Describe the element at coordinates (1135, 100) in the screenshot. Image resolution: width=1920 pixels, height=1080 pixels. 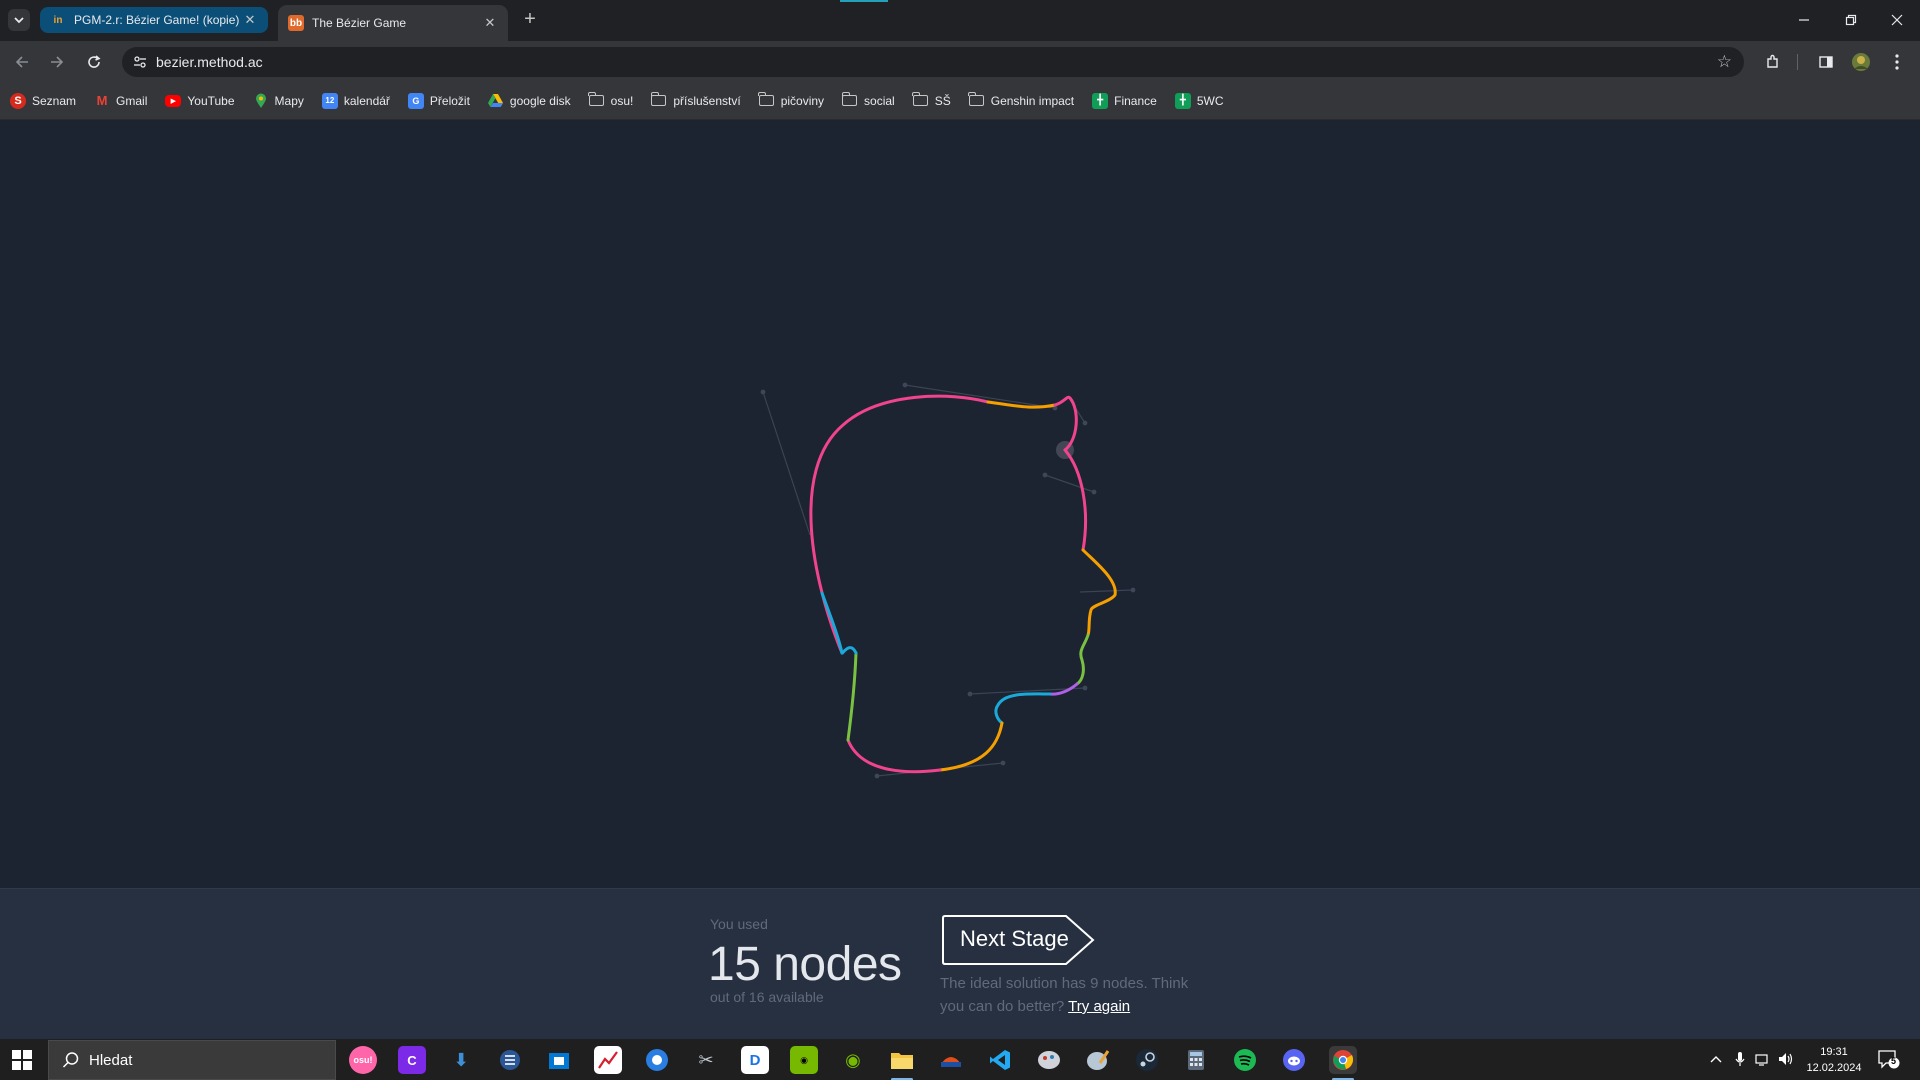
I see `bookmark-label: Finance` at that location.